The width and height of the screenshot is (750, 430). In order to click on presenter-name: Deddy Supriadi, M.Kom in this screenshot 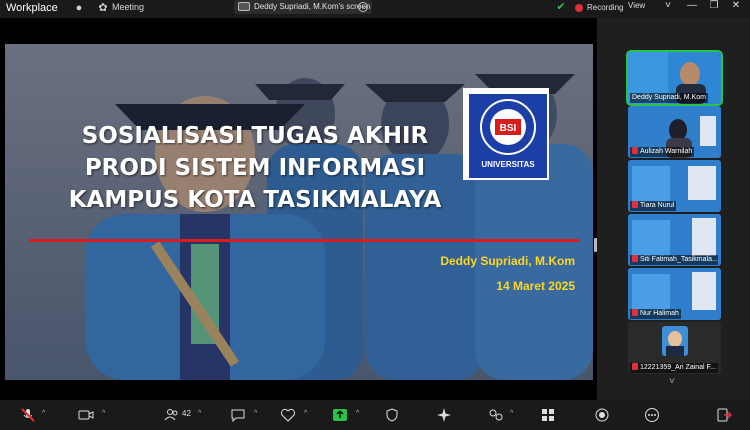, I will do `click(507, 261)`.